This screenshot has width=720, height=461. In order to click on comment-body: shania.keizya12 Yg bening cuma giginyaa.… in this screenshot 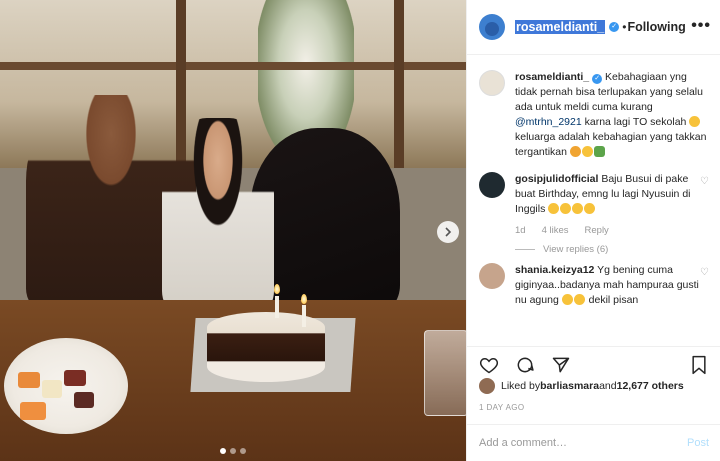, I will do `click(612, 285)`.